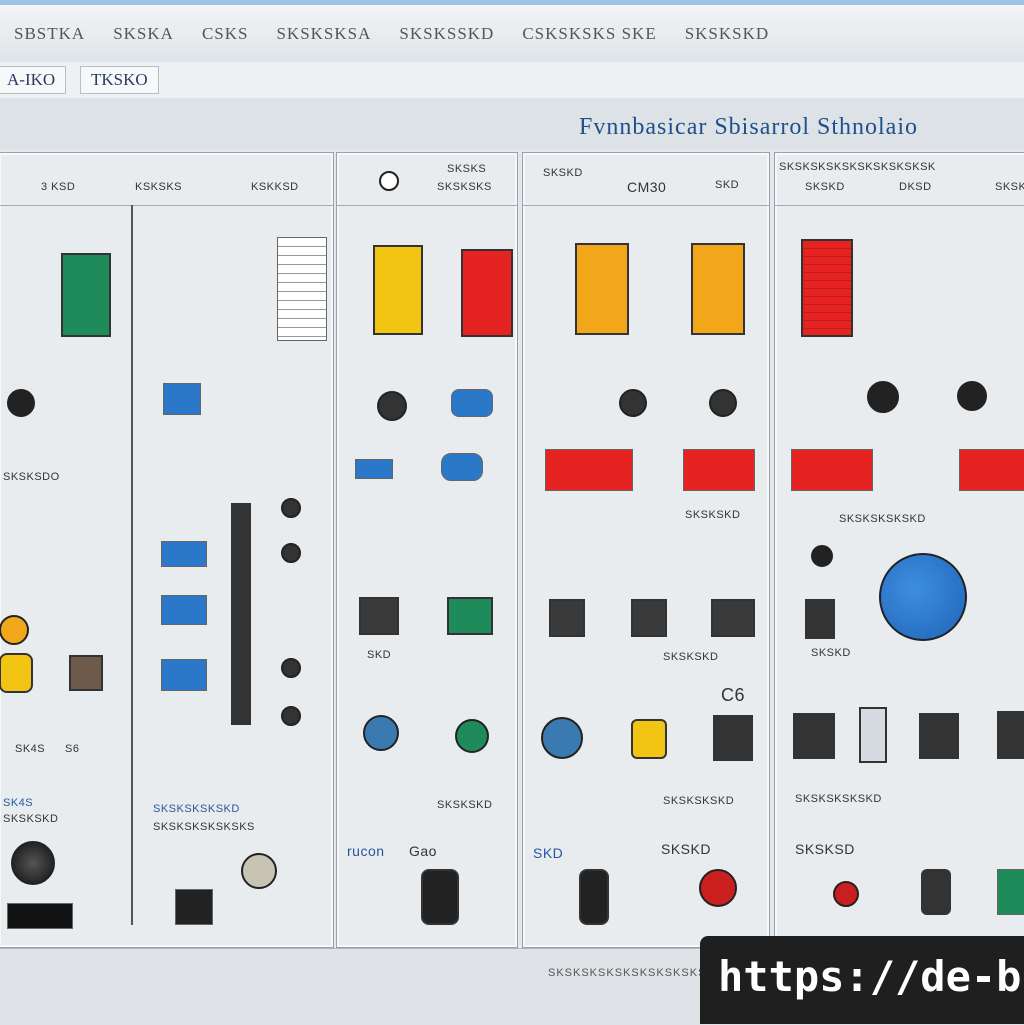 The width and height of the screenshot is (1024, 1025). Describe the element at coordinates (427, 179) in the screenshot. I see `panel-3-header: SKSKS SKSKSKS` at that location.